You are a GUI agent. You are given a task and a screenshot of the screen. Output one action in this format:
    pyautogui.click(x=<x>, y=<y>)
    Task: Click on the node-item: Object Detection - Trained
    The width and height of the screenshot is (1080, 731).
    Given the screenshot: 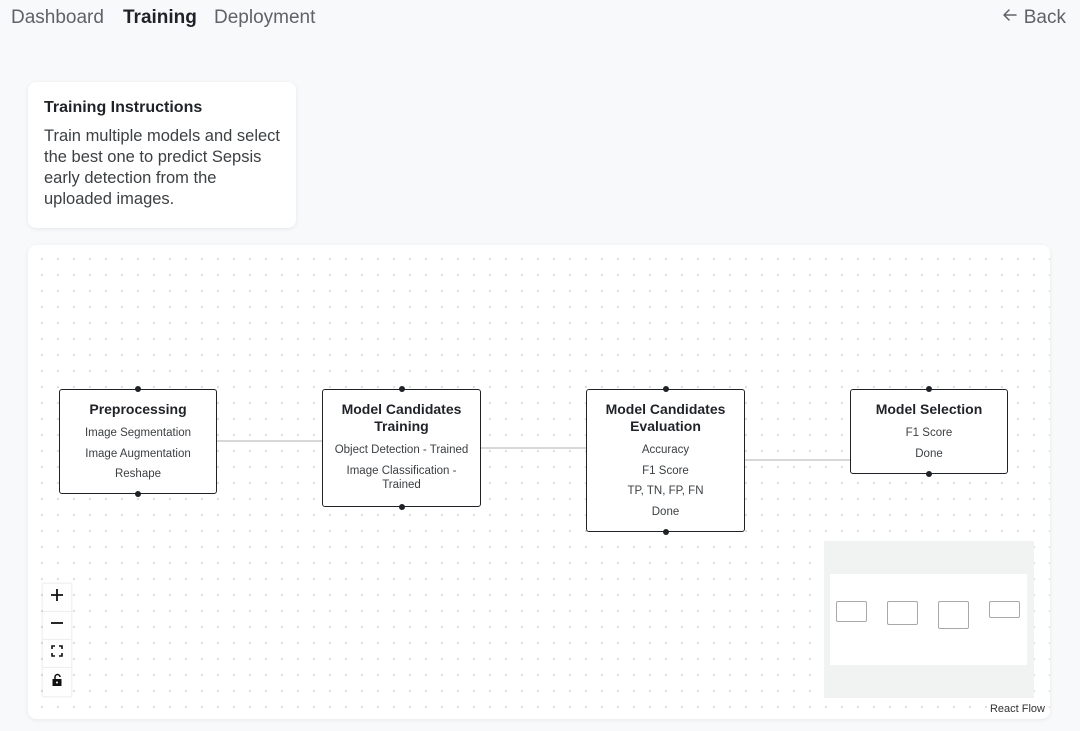 What is the action you would take?
    pyautogui.click(x=401, y=450)
    